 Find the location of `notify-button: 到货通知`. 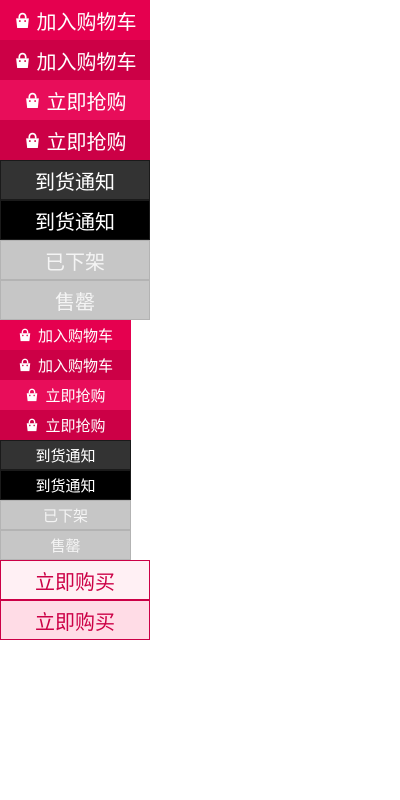

notify-button: 到货通知 is located at coordinates (75, 180).